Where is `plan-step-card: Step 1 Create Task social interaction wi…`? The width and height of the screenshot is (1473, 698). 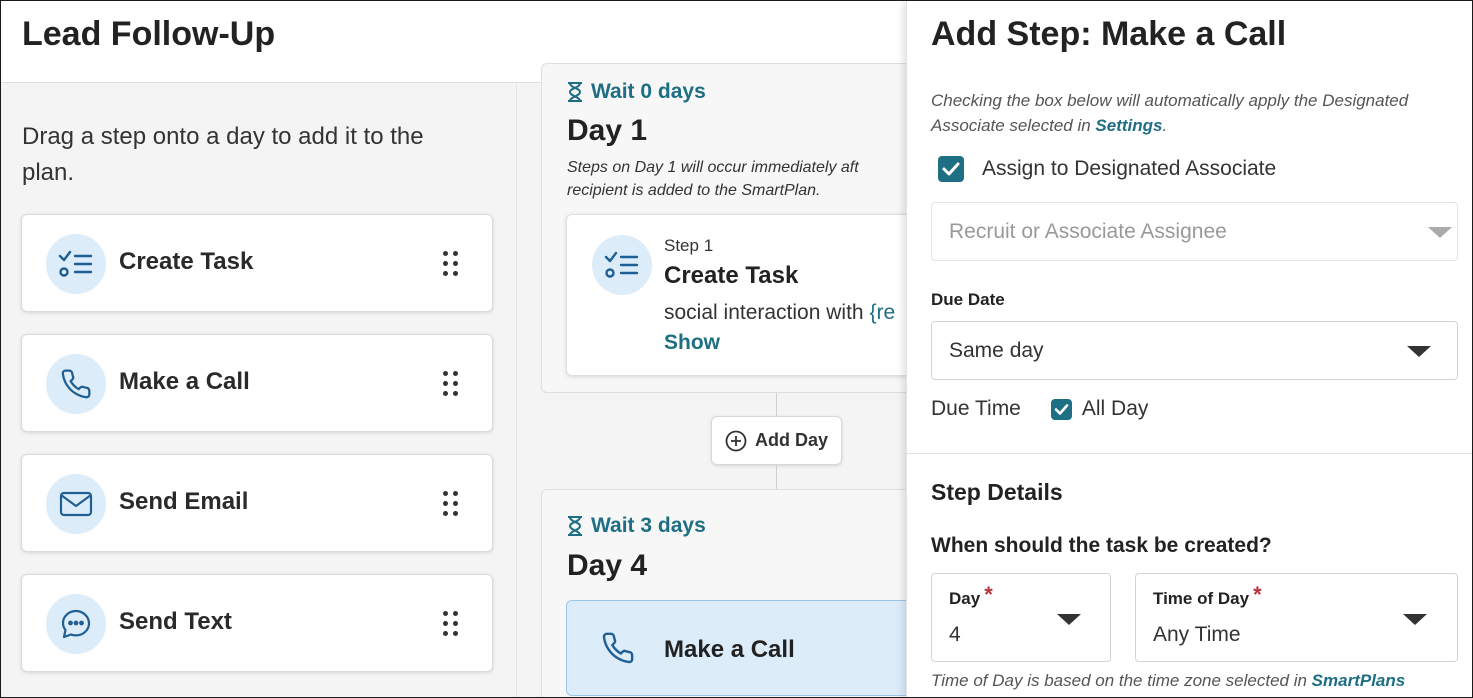
plan-step-card: Step 1 Create Task social interaction wi… is located at coordinates (746, 295).